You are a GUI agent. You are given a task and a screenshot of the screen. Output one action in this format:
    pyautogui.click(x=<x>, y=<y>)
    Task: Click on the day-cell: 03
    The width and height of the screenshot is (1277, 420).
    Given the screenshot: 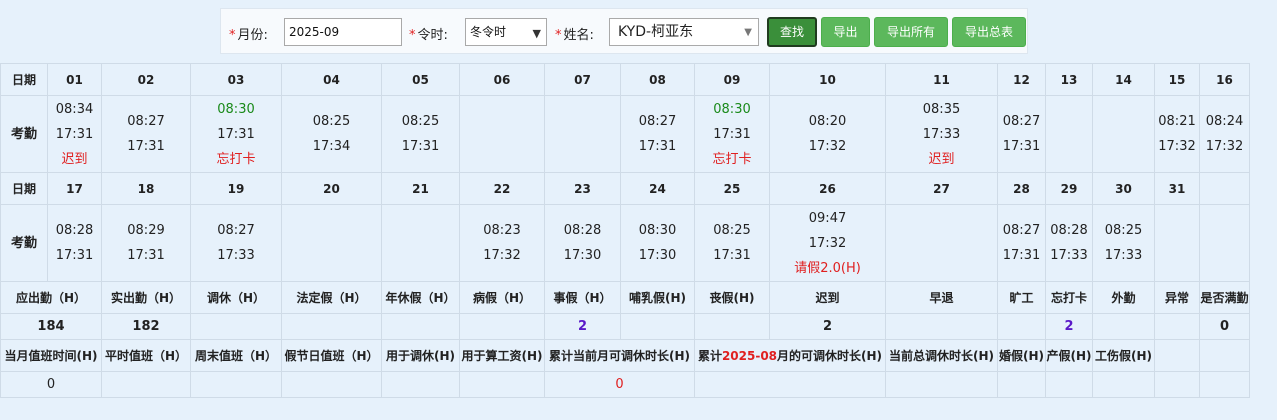 What is the action you would take?
    pyautogui.click(x=236, y=79)
    